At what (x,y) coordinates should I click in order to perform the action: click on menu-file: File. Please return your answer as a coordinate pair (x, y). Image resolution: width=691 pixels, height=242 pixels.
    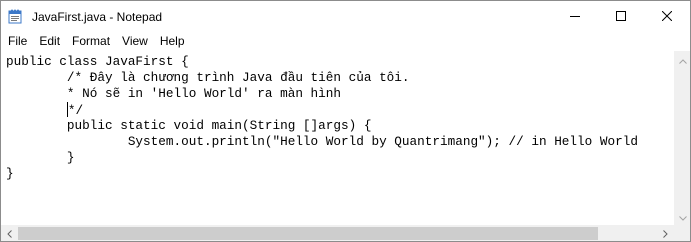
    Looking at the image, I should click on (17, 41).